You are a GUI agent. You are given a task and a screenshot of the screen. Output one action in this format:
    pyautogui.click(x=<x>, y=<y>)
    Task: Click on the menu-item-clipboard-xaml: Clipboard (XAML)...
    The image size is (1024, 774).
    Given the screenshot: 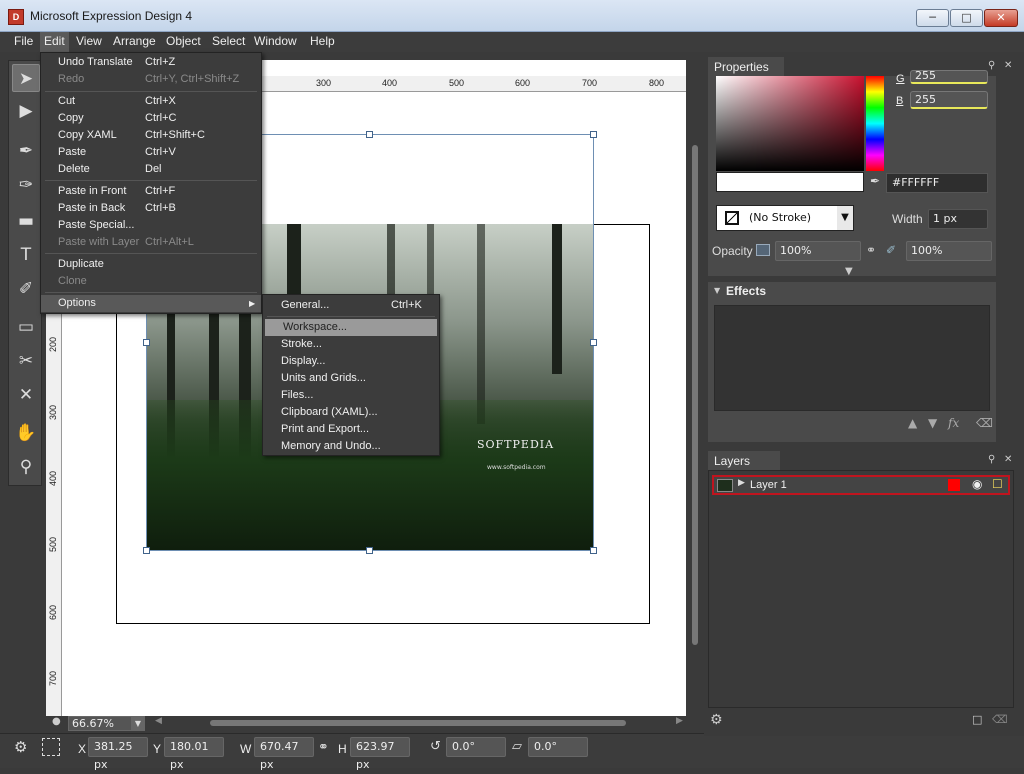 What is the action you would take?
    pyautogui.click(x=351, y=412)
    